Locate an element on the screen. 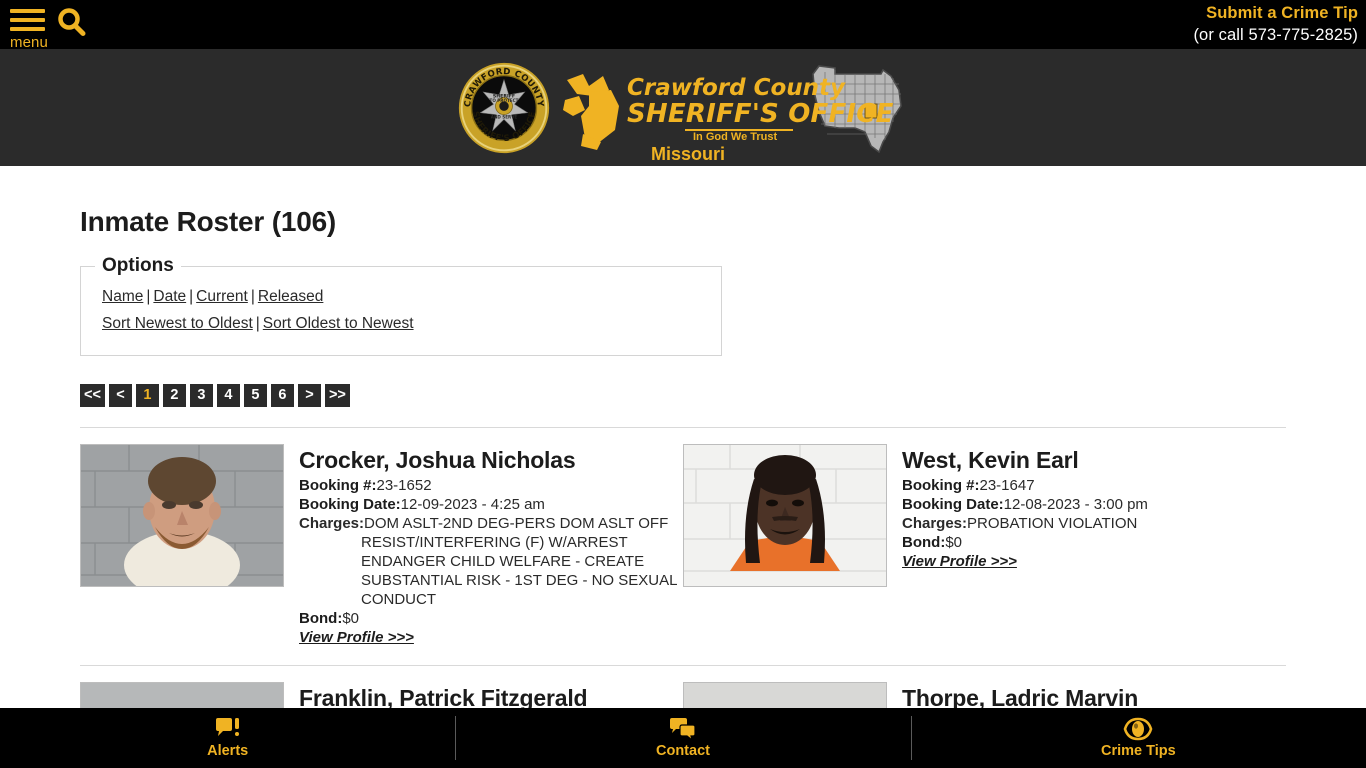  options-row-filters: Name | Date | Current | Released is located at coordinates (401, 296).